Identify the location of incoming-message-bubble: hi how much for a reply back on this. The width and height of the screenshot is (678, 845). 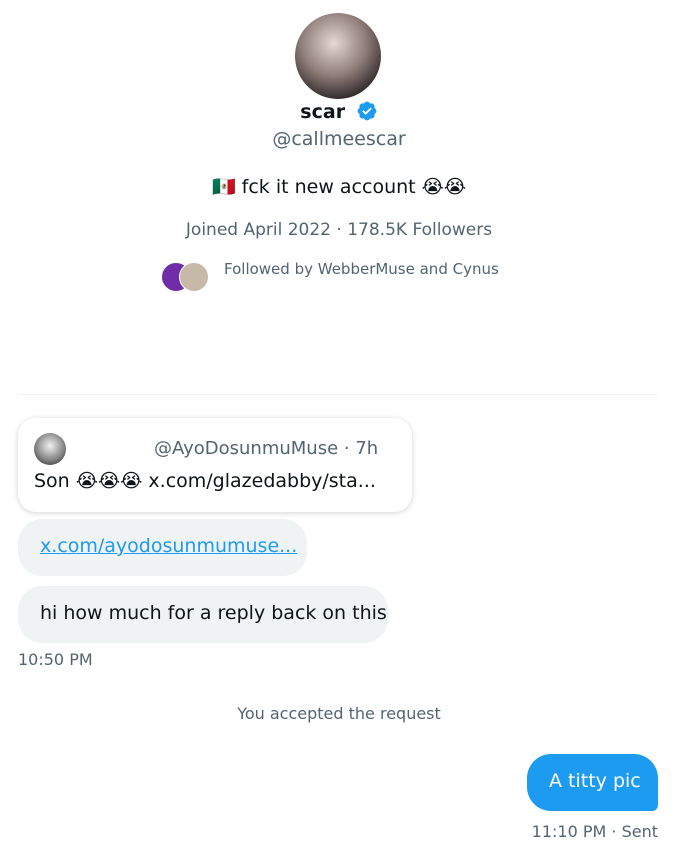
(203, 614).